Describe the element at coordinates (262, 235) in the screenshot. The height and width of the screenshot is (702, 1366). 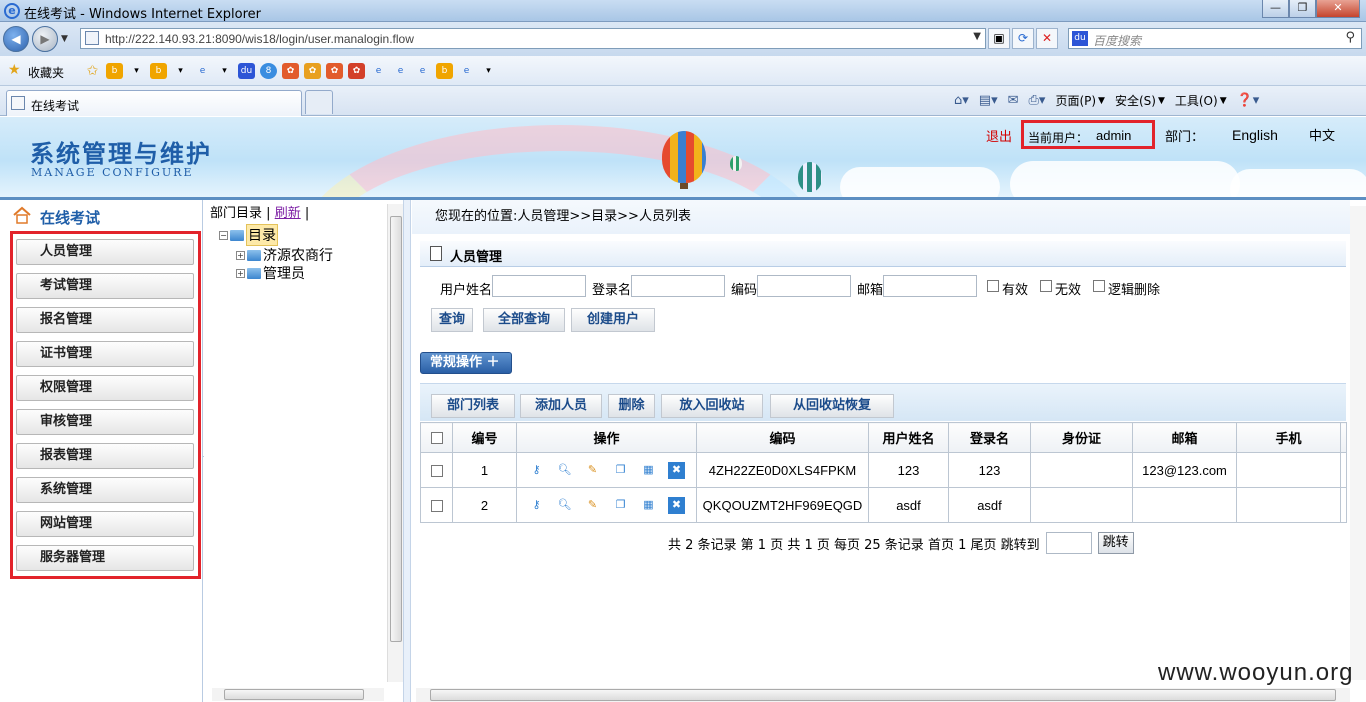
I see `tree-root-label: 目录` at that location.